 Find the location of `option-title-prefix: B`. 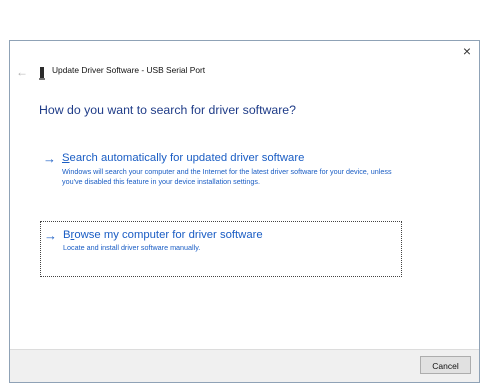

option-title-prefix: B is located at coordinates (67, 235).